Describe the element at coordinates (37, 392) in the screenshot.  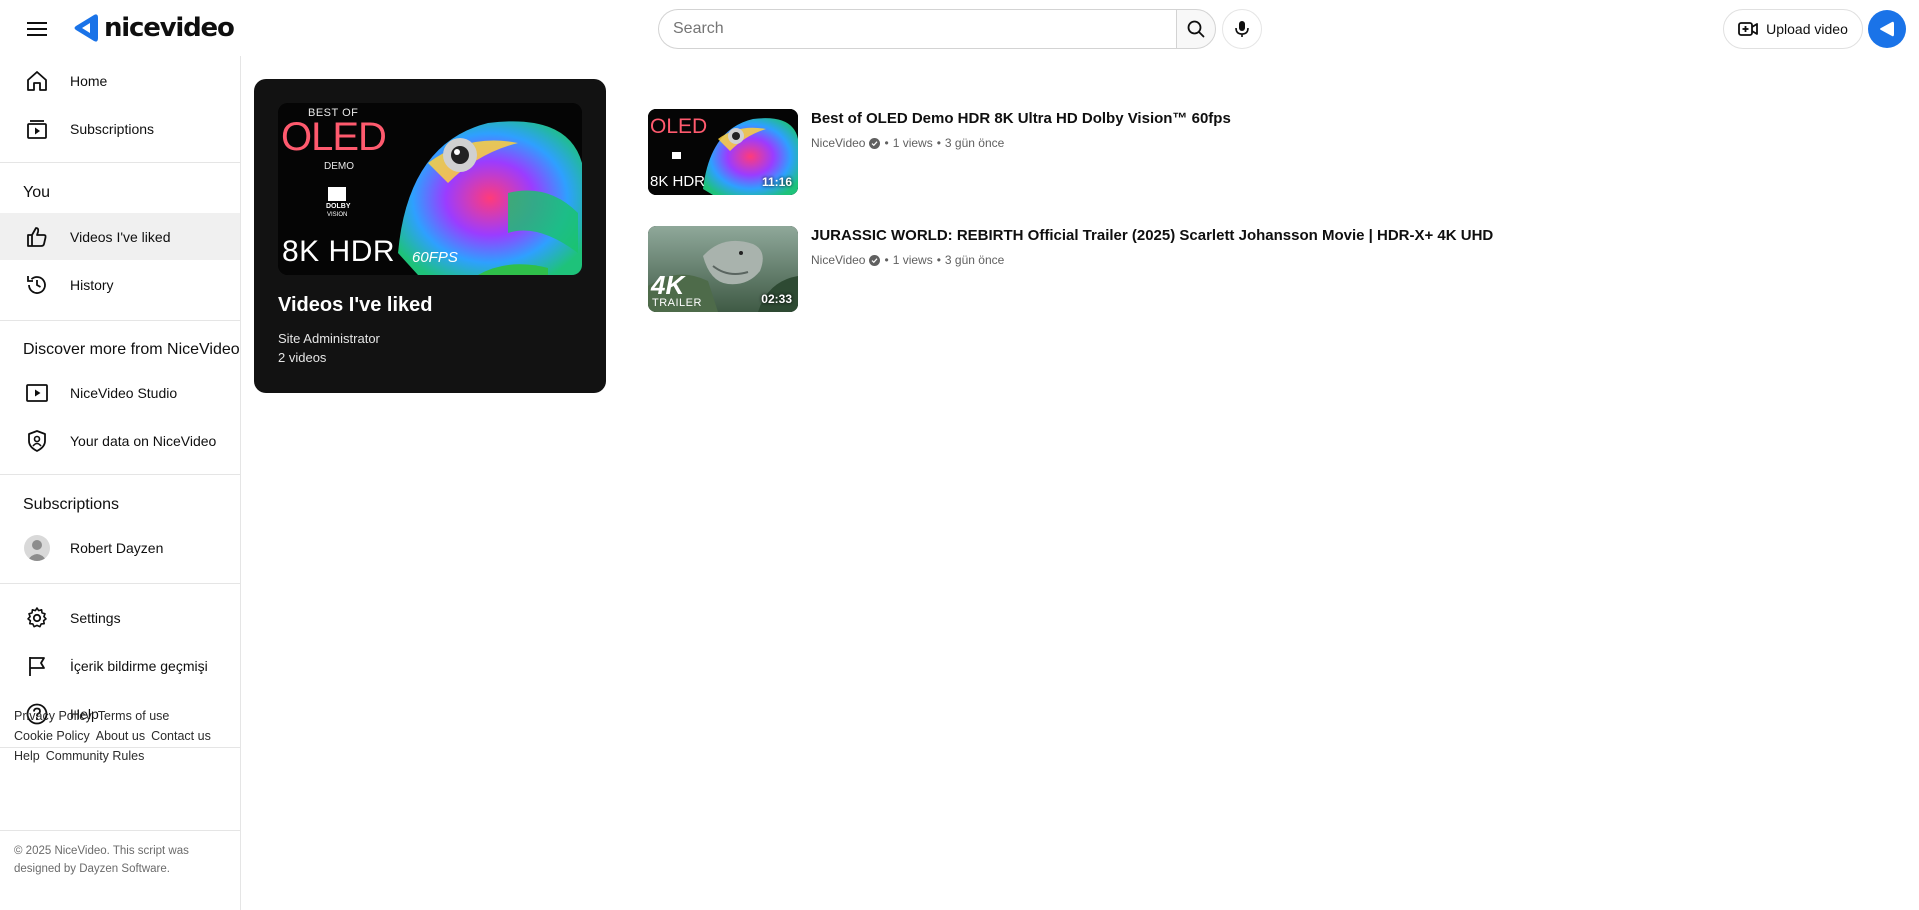
I see `studio-icon` at that location.